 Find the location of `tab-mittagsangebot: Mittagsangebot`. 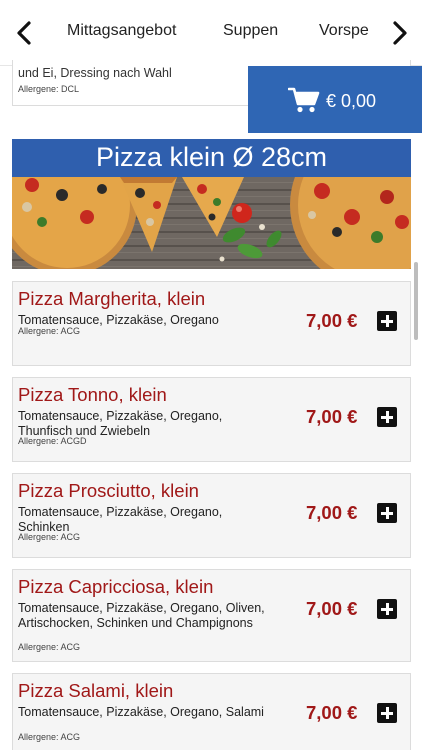

tab-mittagsangebot: Mittagsangebot is located at coordinates (121, 31).